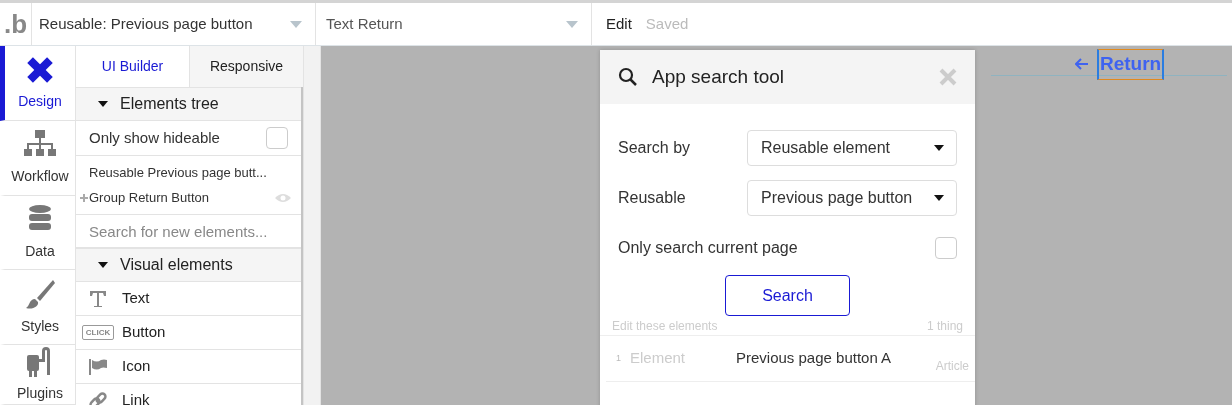 Image resolution: width=1232 pixels, height=405 pixels. Describe the element at coordinates (787, 295) in the screenshot. I see `search-button: Search` at that location.